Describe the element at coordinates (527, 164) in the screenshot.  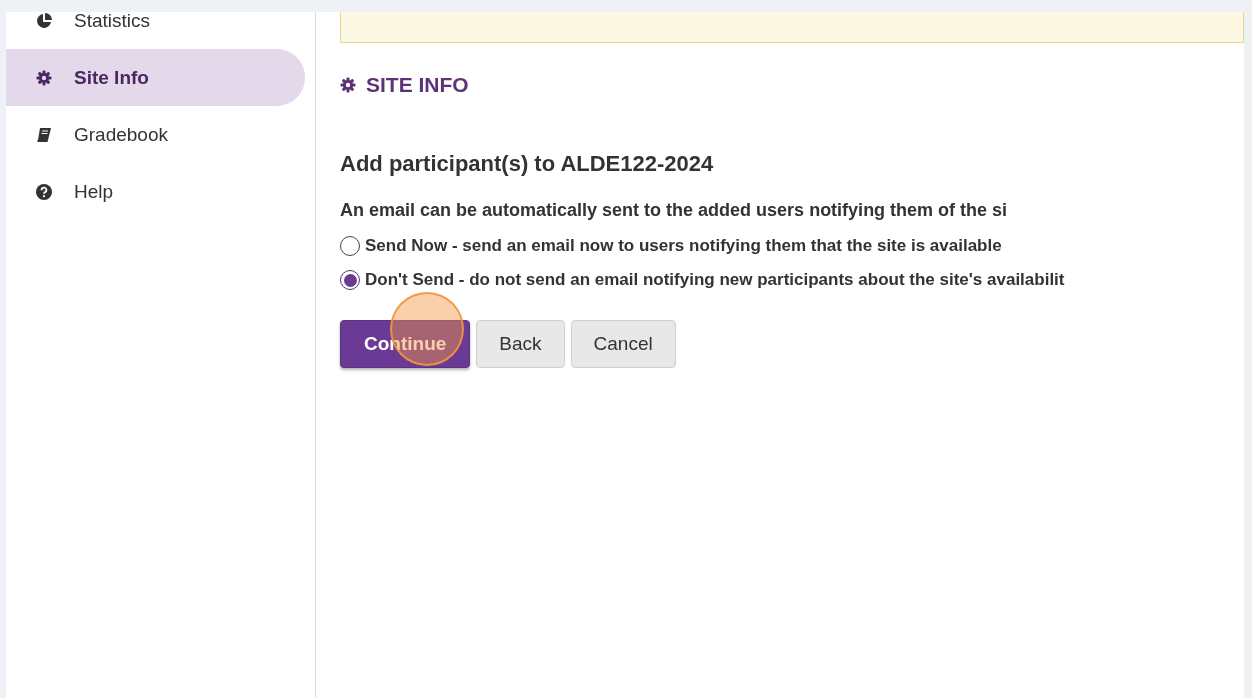
I see `page-title: Add participant(s) to ALDE122-2024` at that location.